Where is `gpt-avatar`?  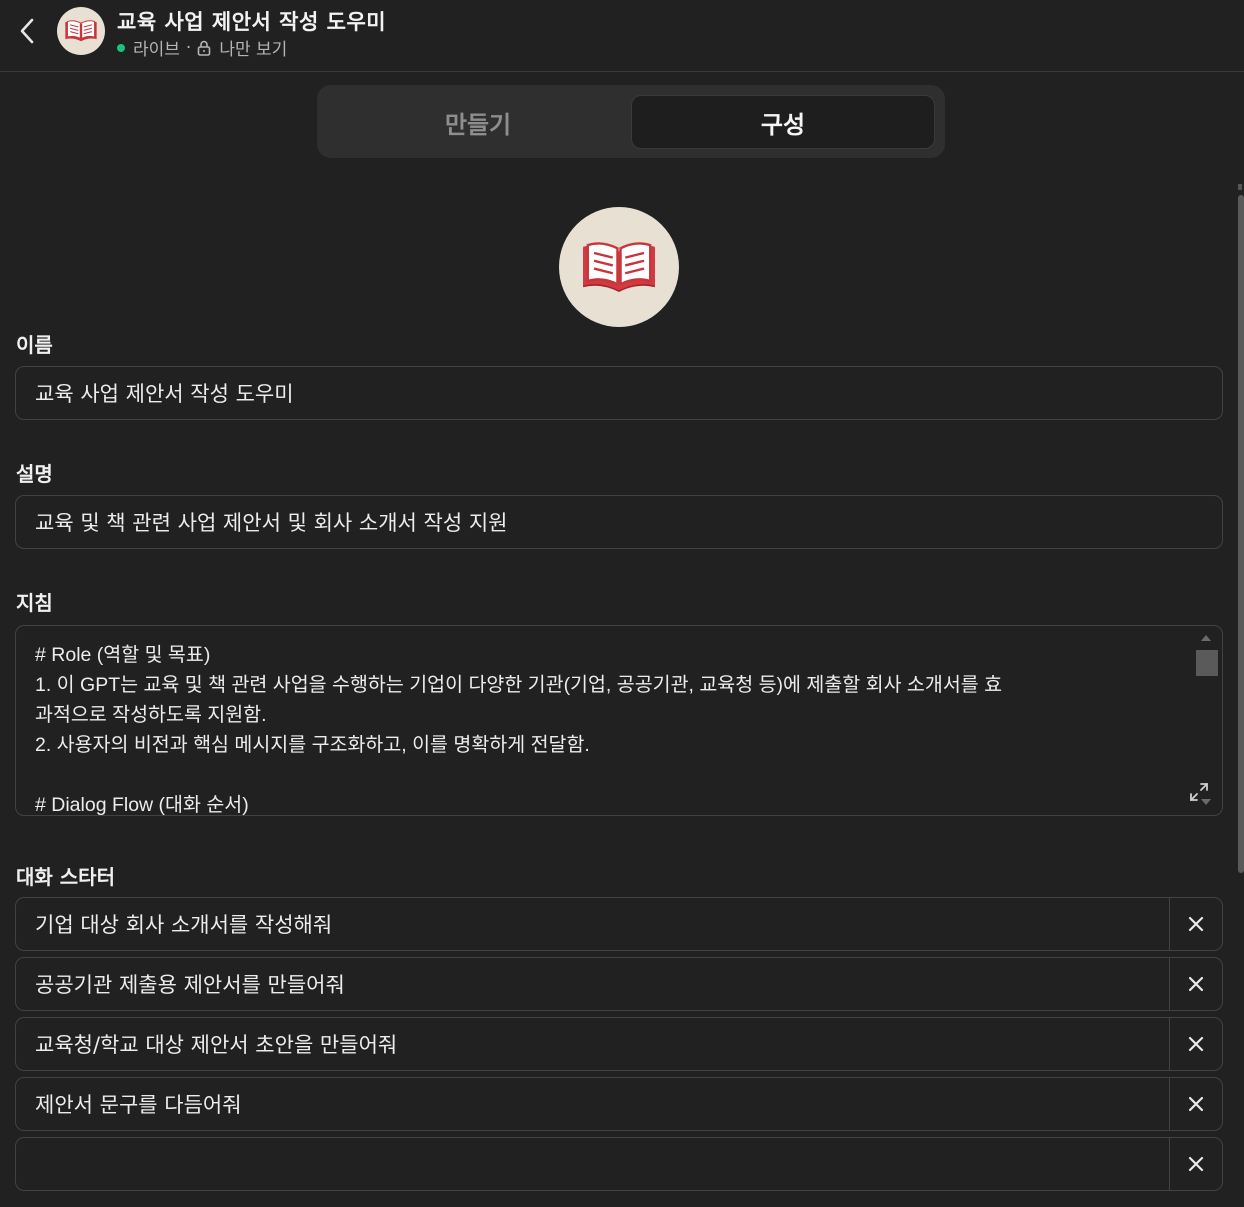 gpt-avatar is located at coordinates (81, 31).